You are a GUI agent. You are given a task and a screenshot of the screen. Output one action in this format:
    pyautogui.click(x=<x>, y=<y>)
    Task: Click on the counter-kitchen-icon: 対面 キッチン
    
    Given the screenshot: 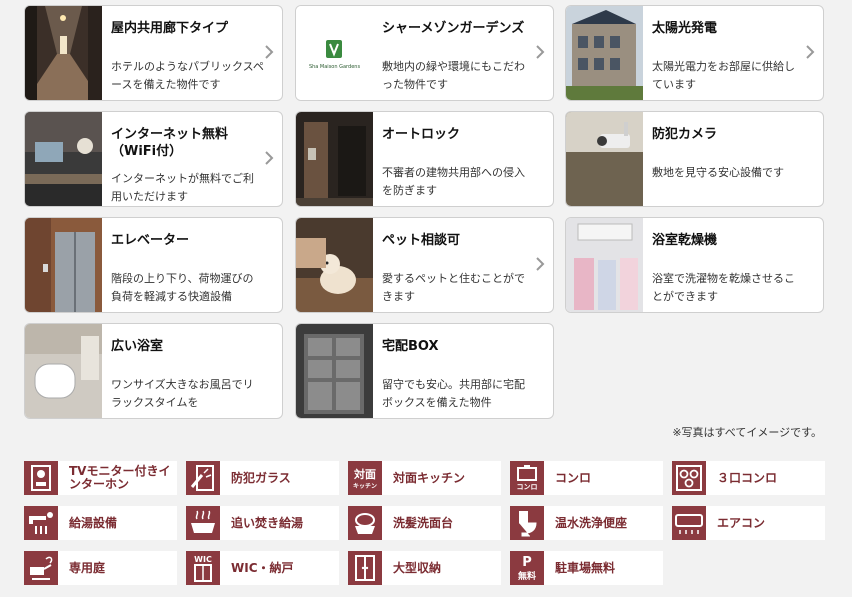 What is the action you would take?
    pyautogui.click(x=365, y=478)
    